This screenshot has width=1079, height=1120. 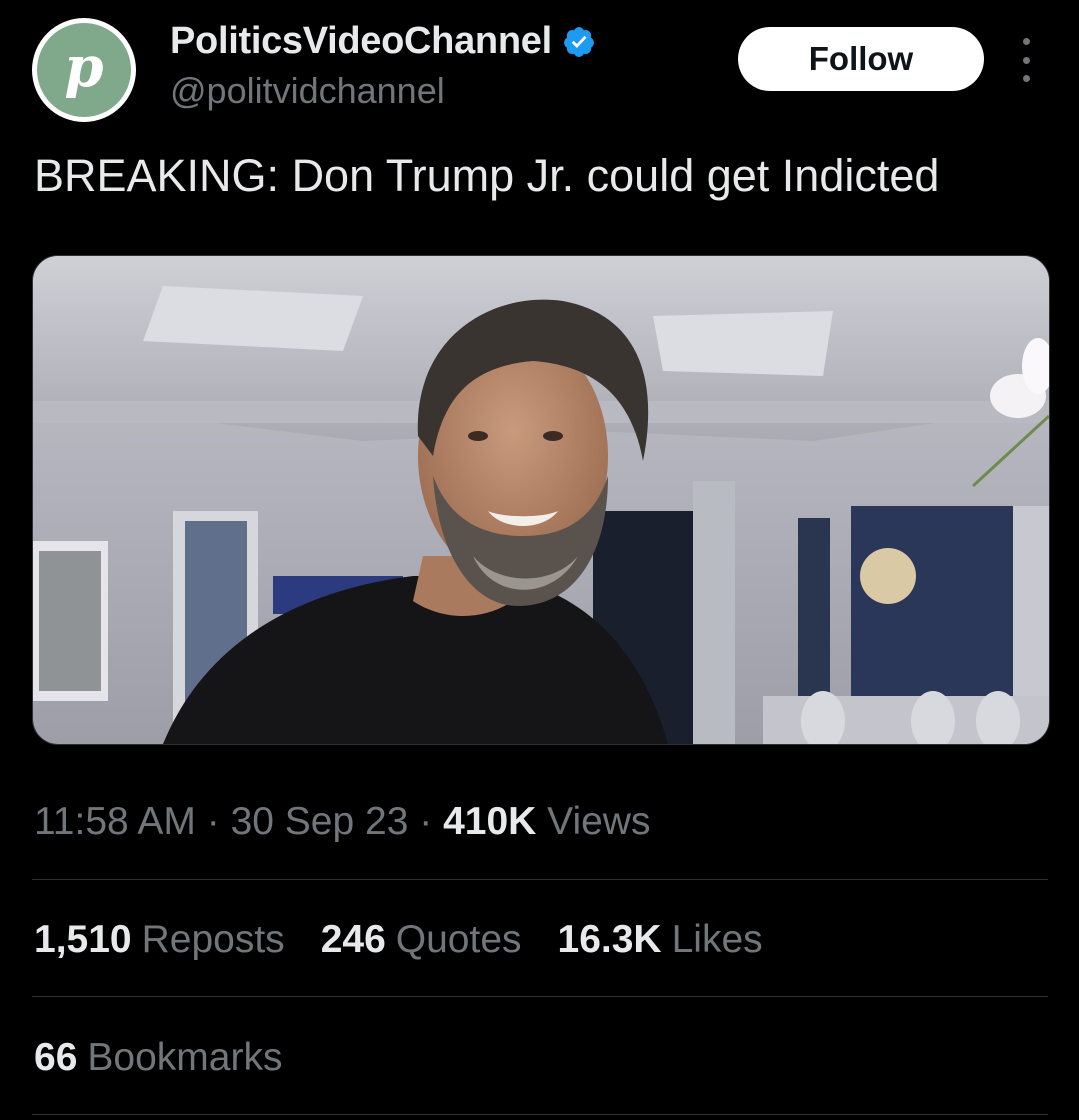 I want to click on name-row: PoliticsVideoChannel, so click(x=383, y=41).